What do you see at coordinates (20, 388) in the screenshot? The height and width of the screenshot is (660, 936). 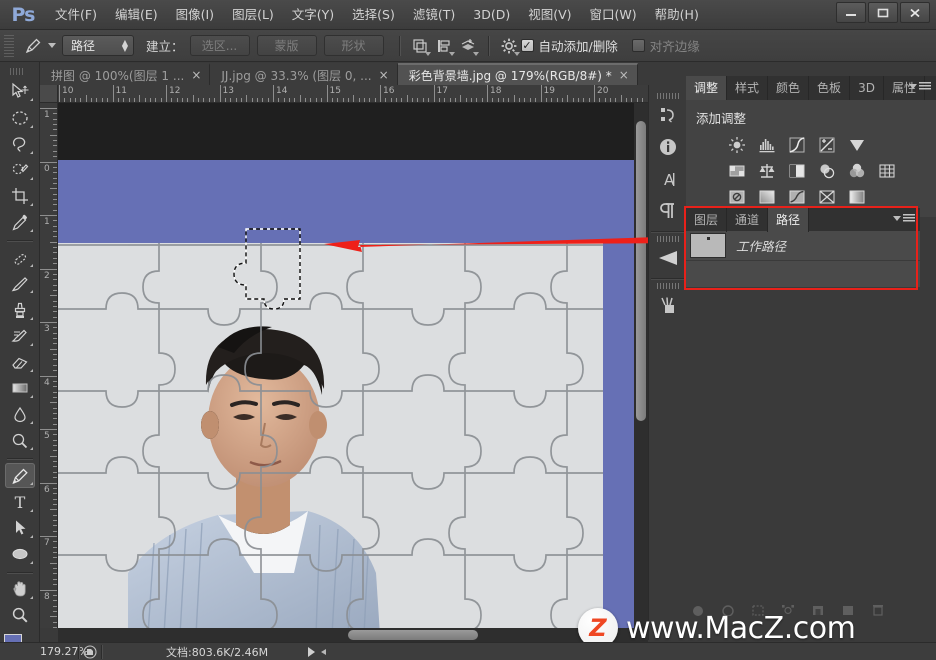 I see `gradient-tool` at bounding box center [20, 388].